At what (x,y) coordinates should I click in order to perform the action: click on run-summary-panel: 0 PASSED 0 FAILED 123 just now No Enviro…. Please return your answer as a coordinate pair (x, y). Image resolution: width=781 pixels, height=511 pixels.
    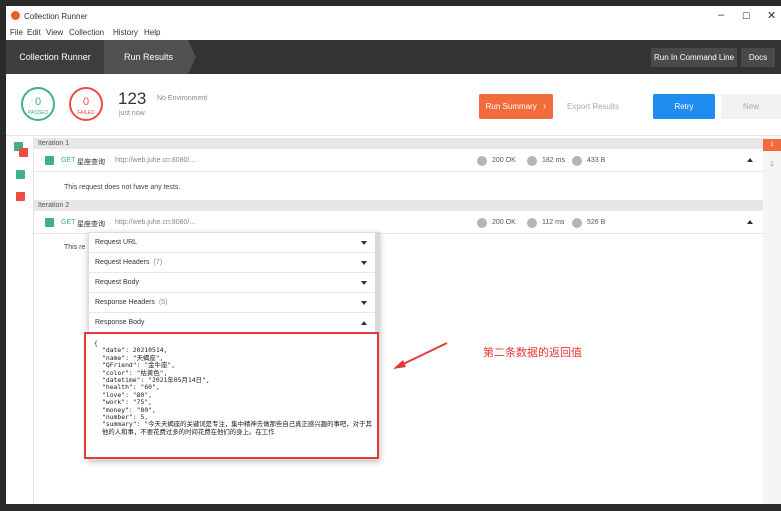
    Looking at the image, I should click on (393, 105).